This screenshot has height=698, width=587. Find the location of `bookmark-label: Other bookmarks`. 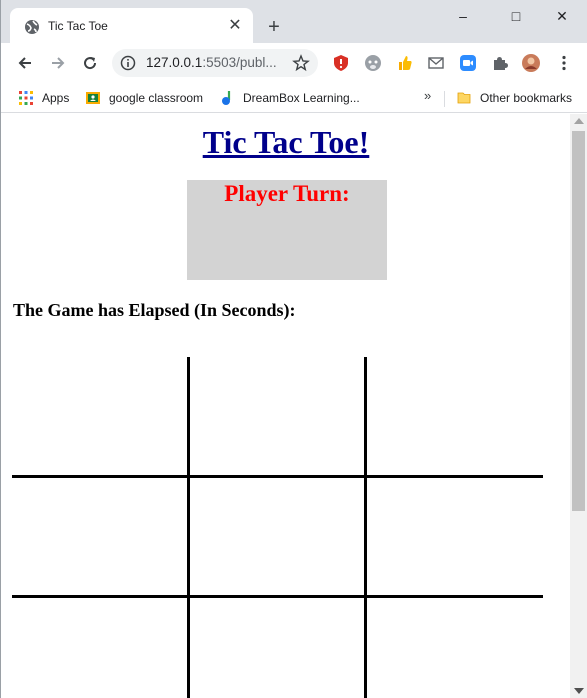

bookmark-label: Other bookmarks is located at coordinates (526, 98).